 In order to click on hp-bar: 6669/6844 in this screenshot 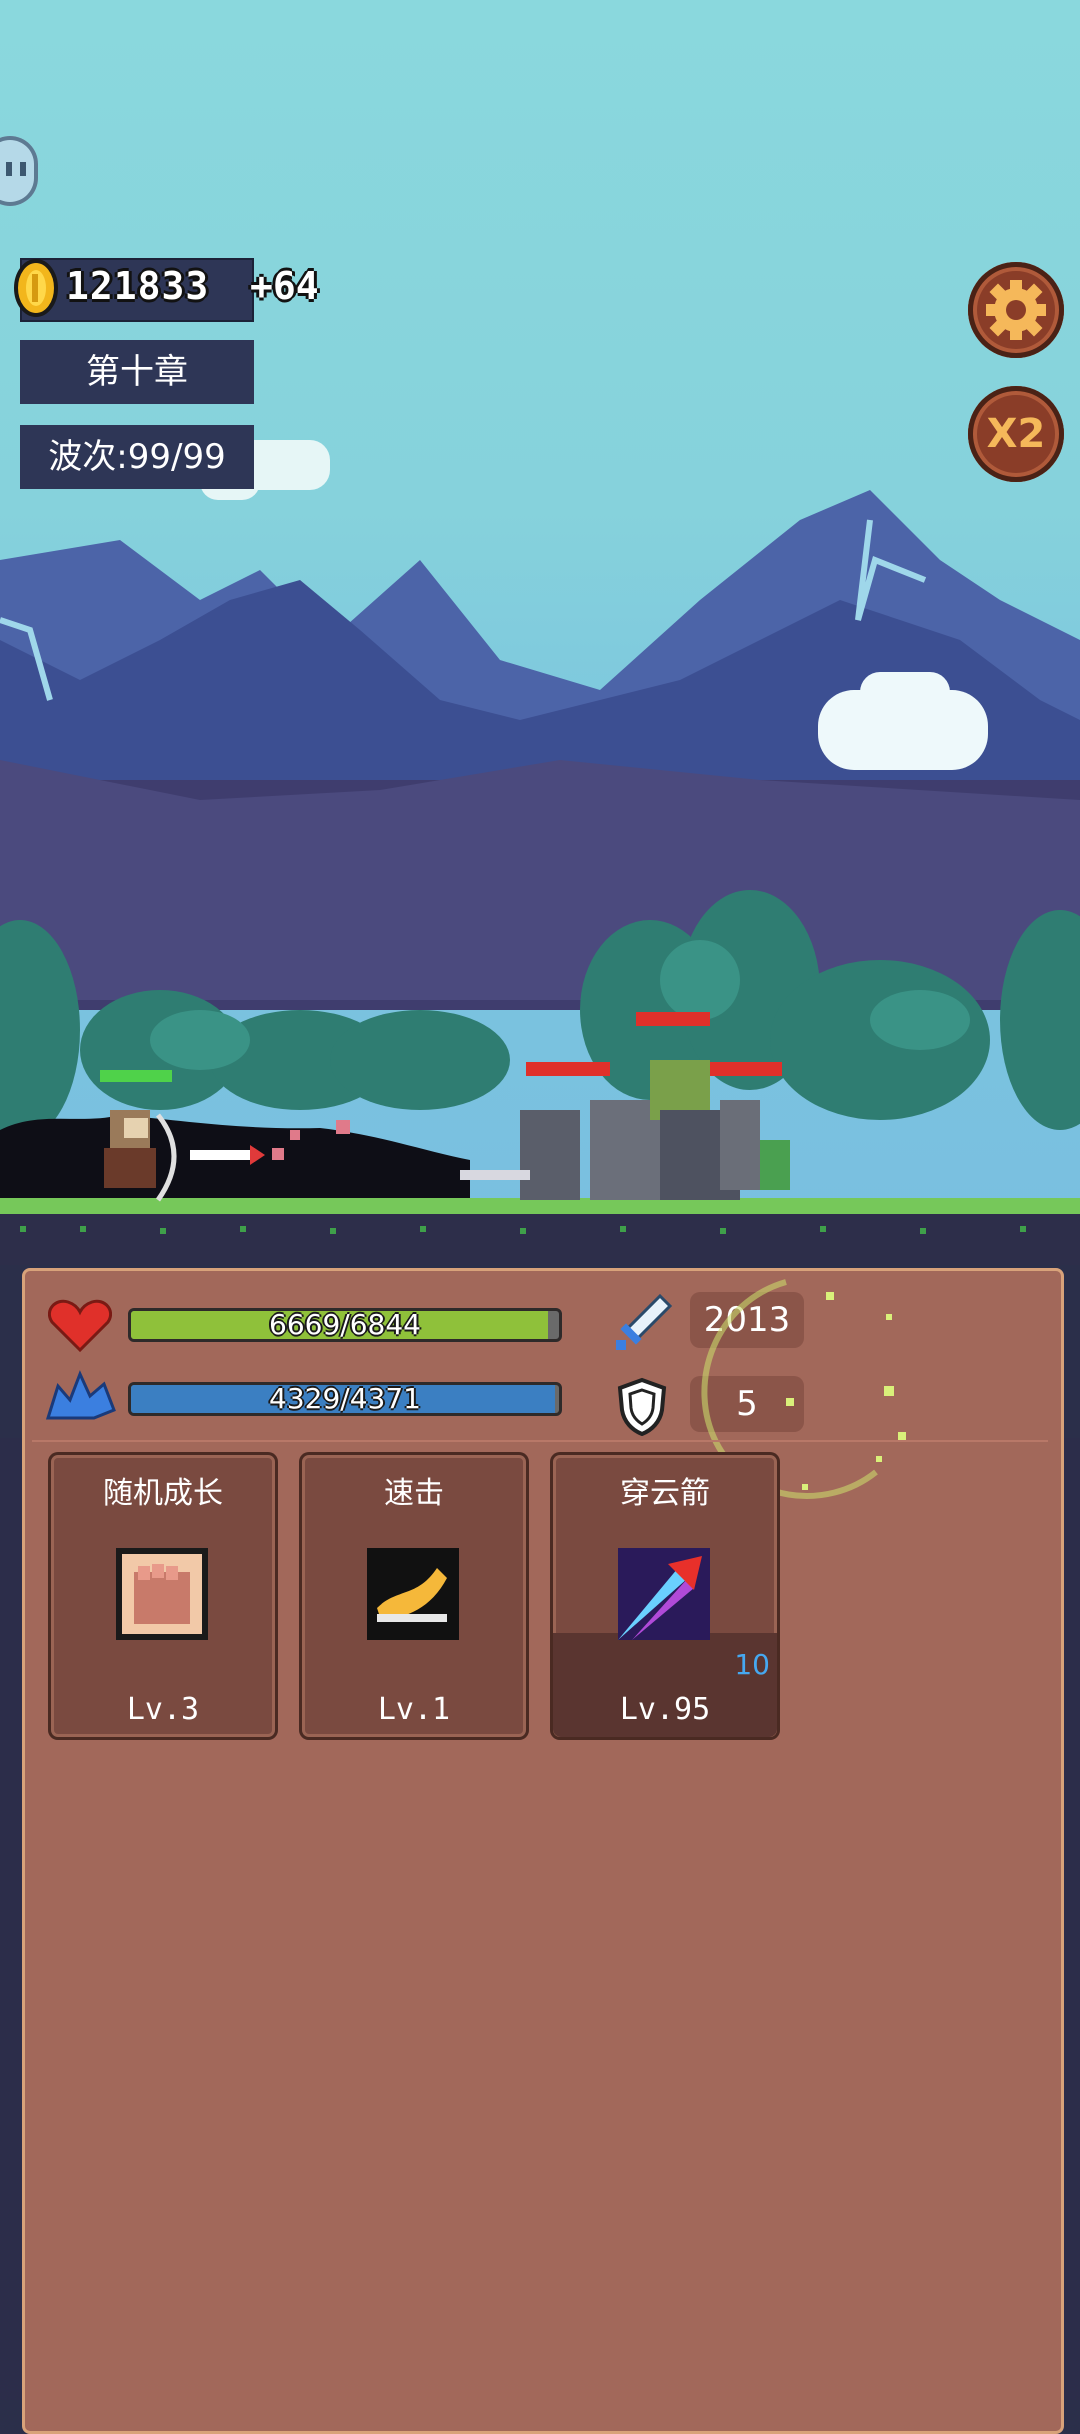, I will do `click(345, 1325)`.